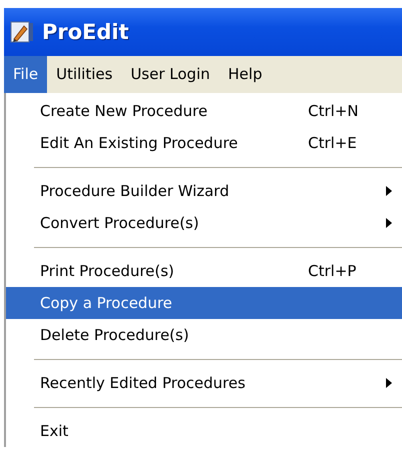 The image size is (402, 455). What do you see at coordinates (204, 143) in the screenshot?
I see `menu-item: Edit An Existing Procedure Ctrl+E` at bounding box center [204, 143].